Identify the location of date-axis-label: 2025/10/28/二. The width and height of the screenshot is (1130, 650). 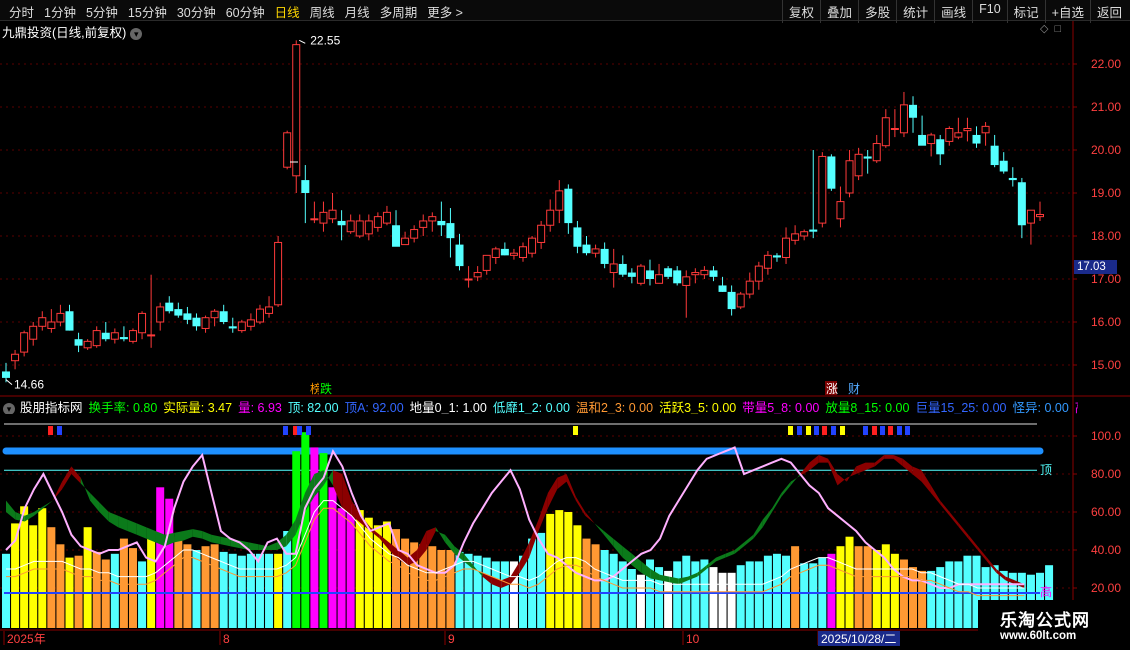
(858, 639).